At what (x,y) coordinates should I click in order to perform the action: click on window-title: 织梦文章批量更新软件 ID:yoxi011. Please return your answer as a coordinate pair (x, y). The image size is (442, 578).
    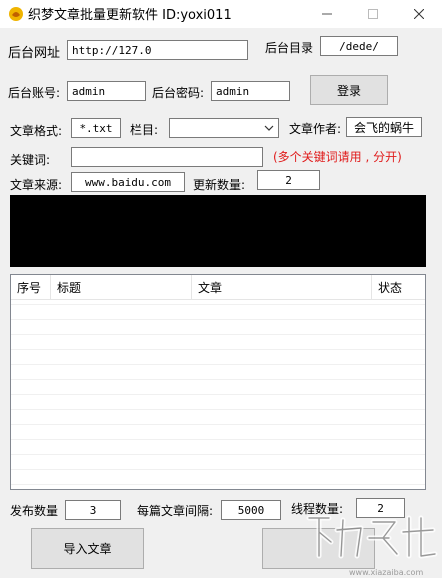
    Looking at the image, I should click on (130, 15).